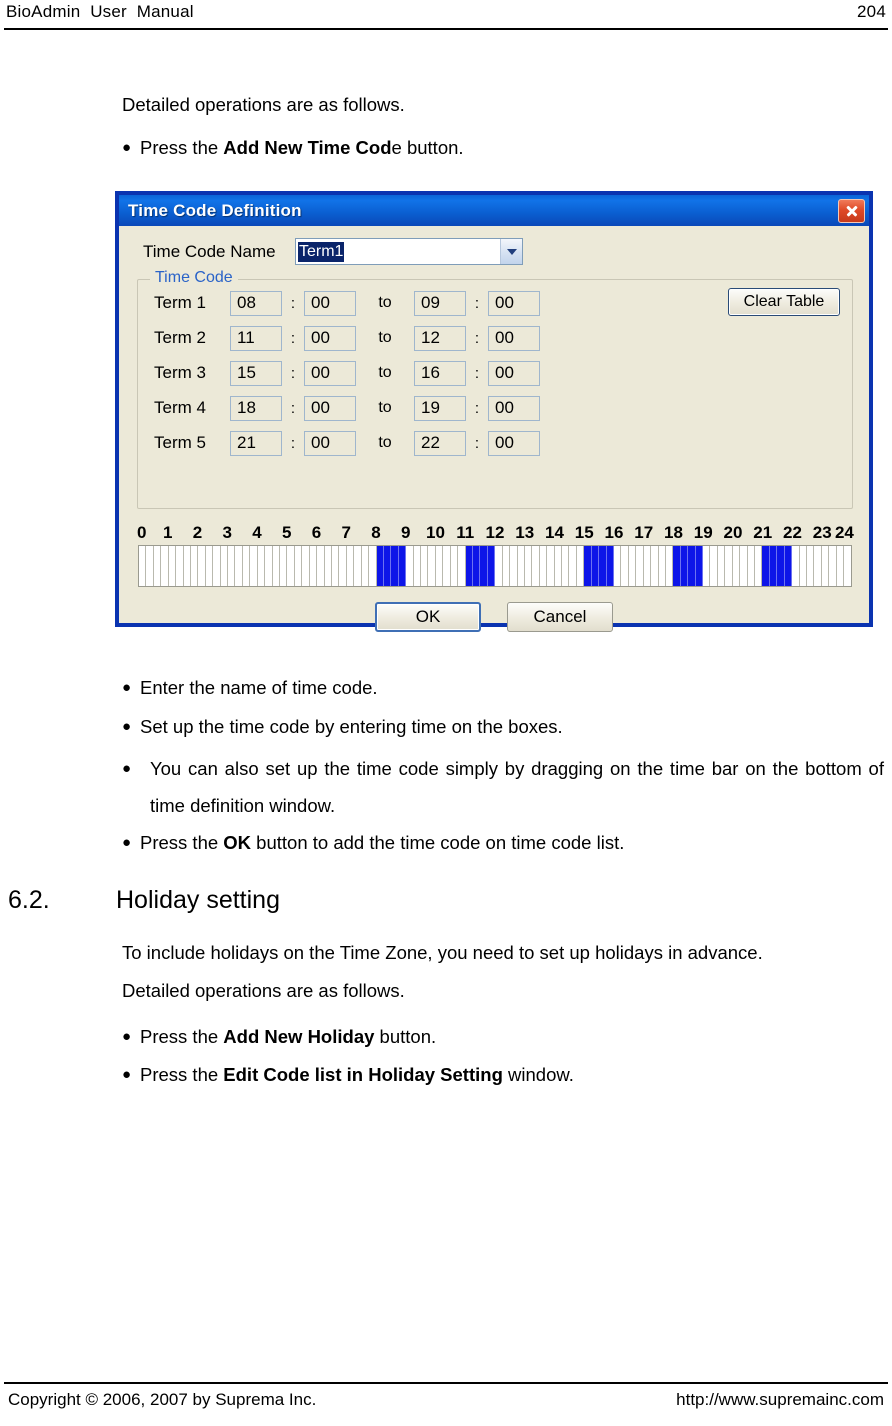 The height and width of the screenshot is (1426, 892). What do you see at coordinates (780, 1400) in the screenshot?
I see `website-url: http://www.supremainc.com` at bounding box center [780, 1400].